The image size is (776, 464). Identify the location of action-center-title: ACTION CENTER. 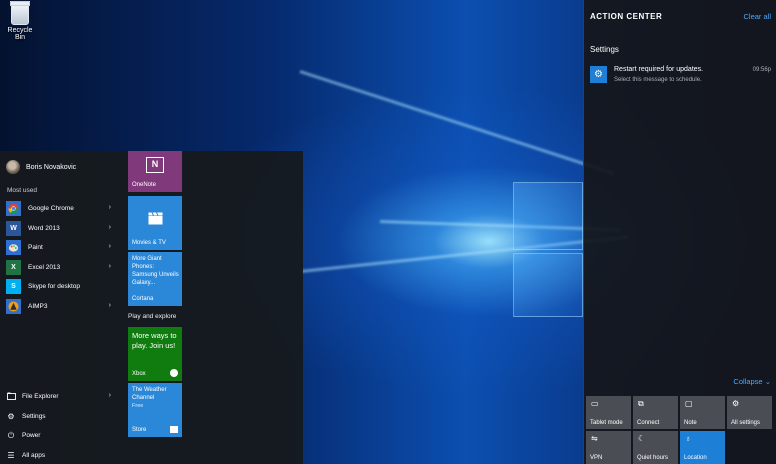
(626, 16).